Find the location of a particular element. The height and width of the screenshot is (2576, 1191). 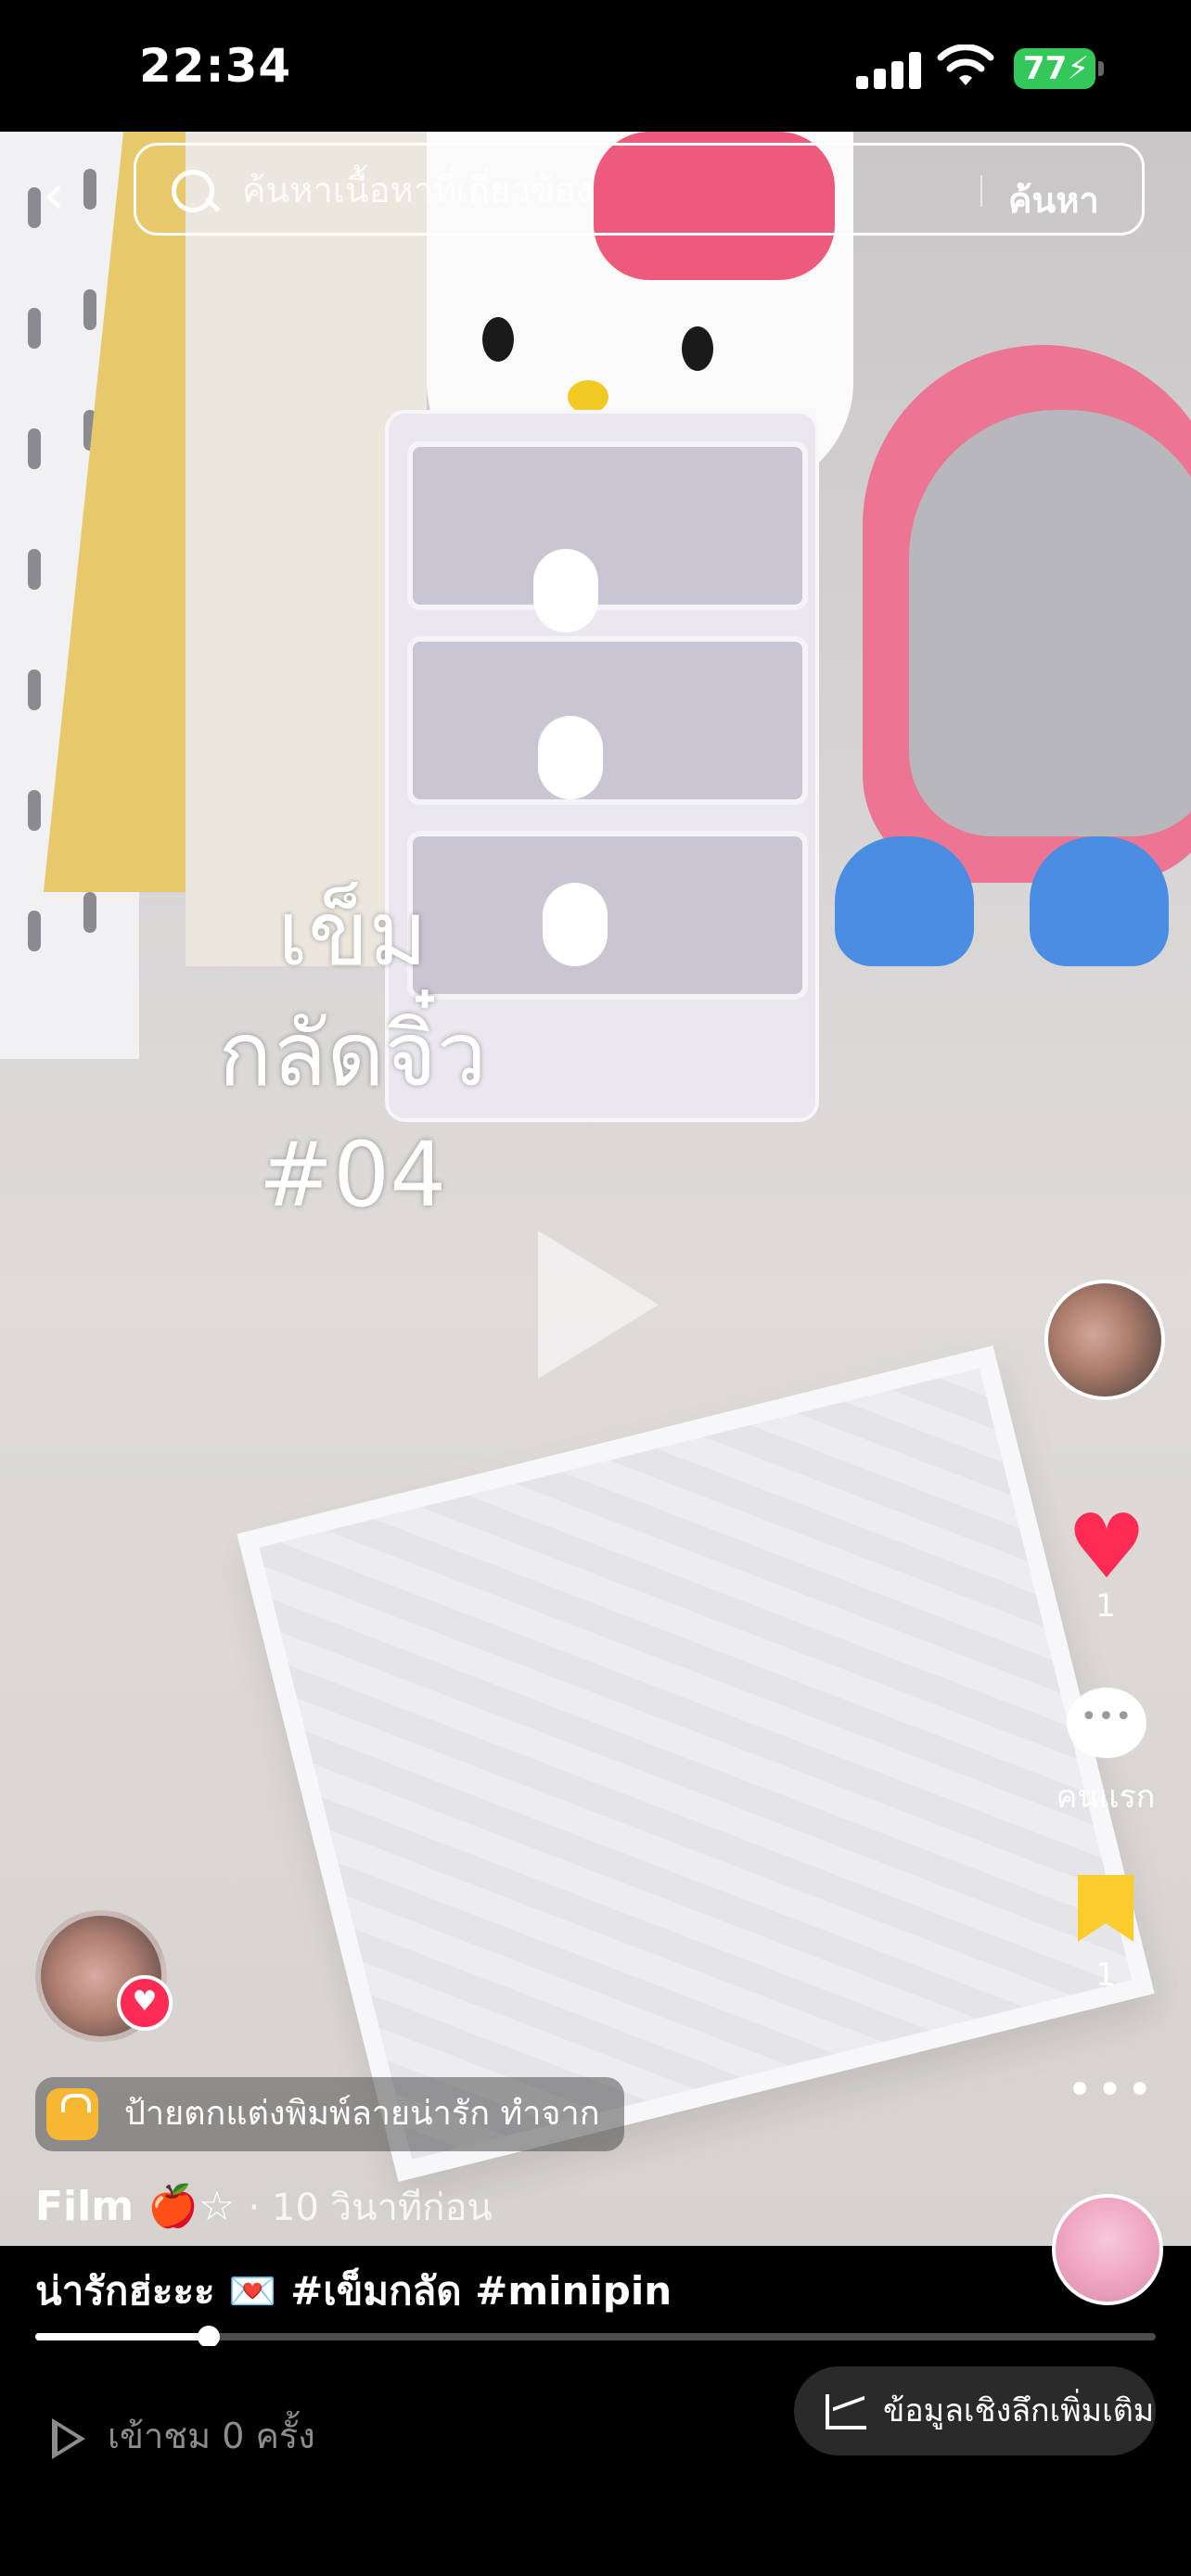

chart-icon is located at coordinates (846, 2411).